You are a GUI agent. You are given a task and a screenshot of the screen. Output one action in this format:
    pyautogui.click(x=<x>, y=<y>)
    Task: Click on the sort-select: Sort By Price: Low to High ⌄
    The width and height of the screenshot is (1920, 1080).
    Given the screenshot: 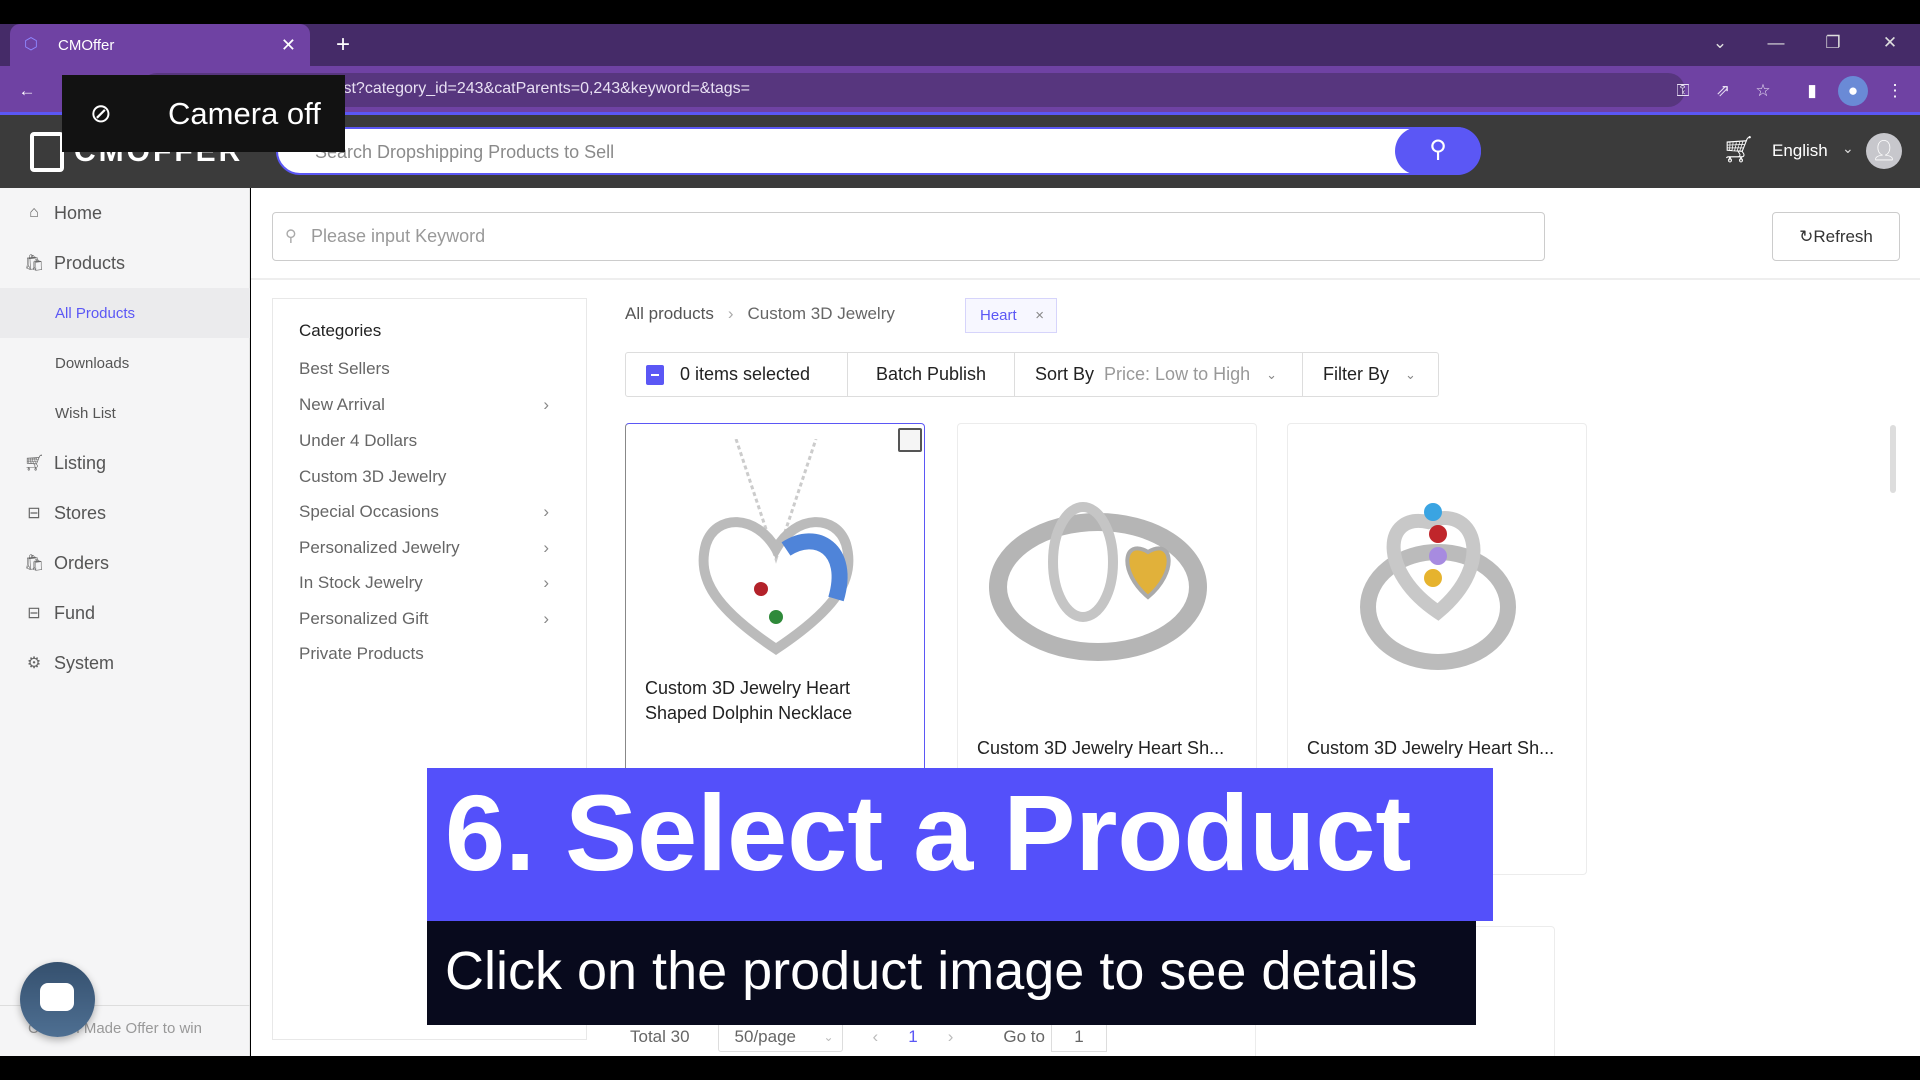 What is the action you would take?
    pyautogui.click(x=1159, y=374)
    